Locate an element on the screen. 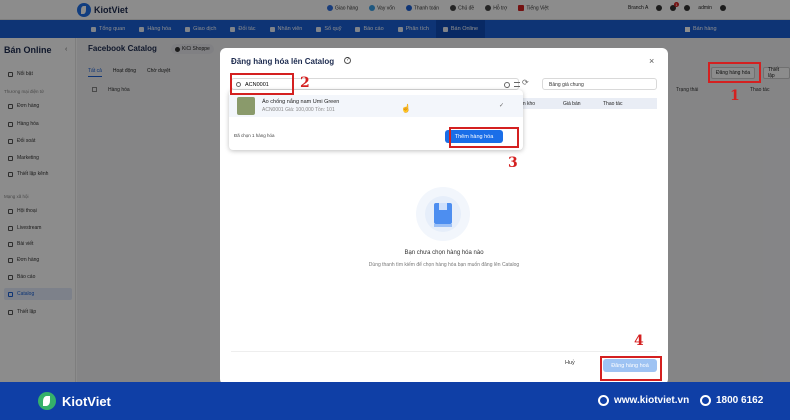 This screenshot has height=420, width=790. check-icon: ✓ is located at coordinates (502, 106).